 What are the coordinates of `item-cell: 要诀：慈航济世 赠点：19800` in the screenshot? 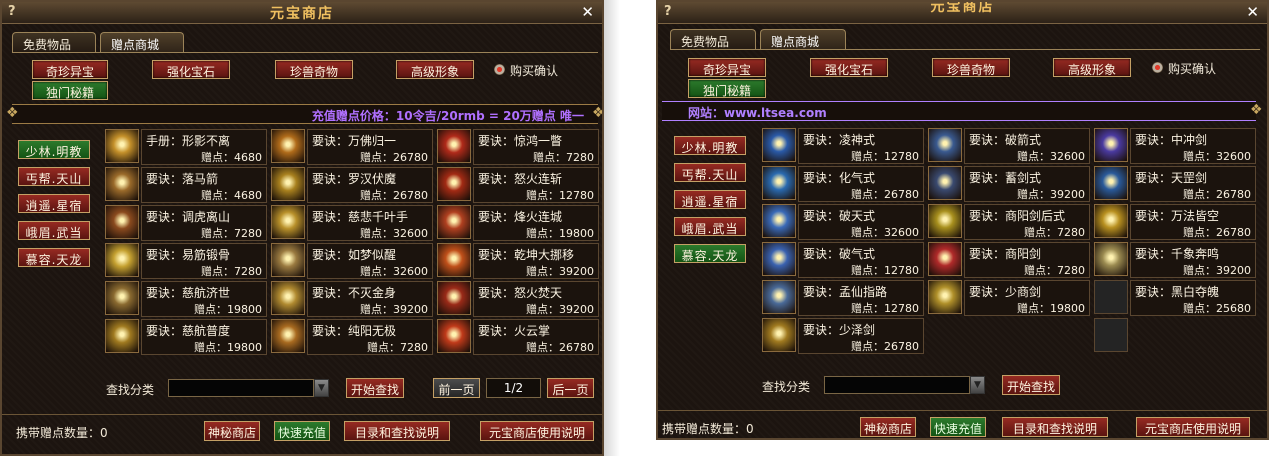 It's located at (186, 299).